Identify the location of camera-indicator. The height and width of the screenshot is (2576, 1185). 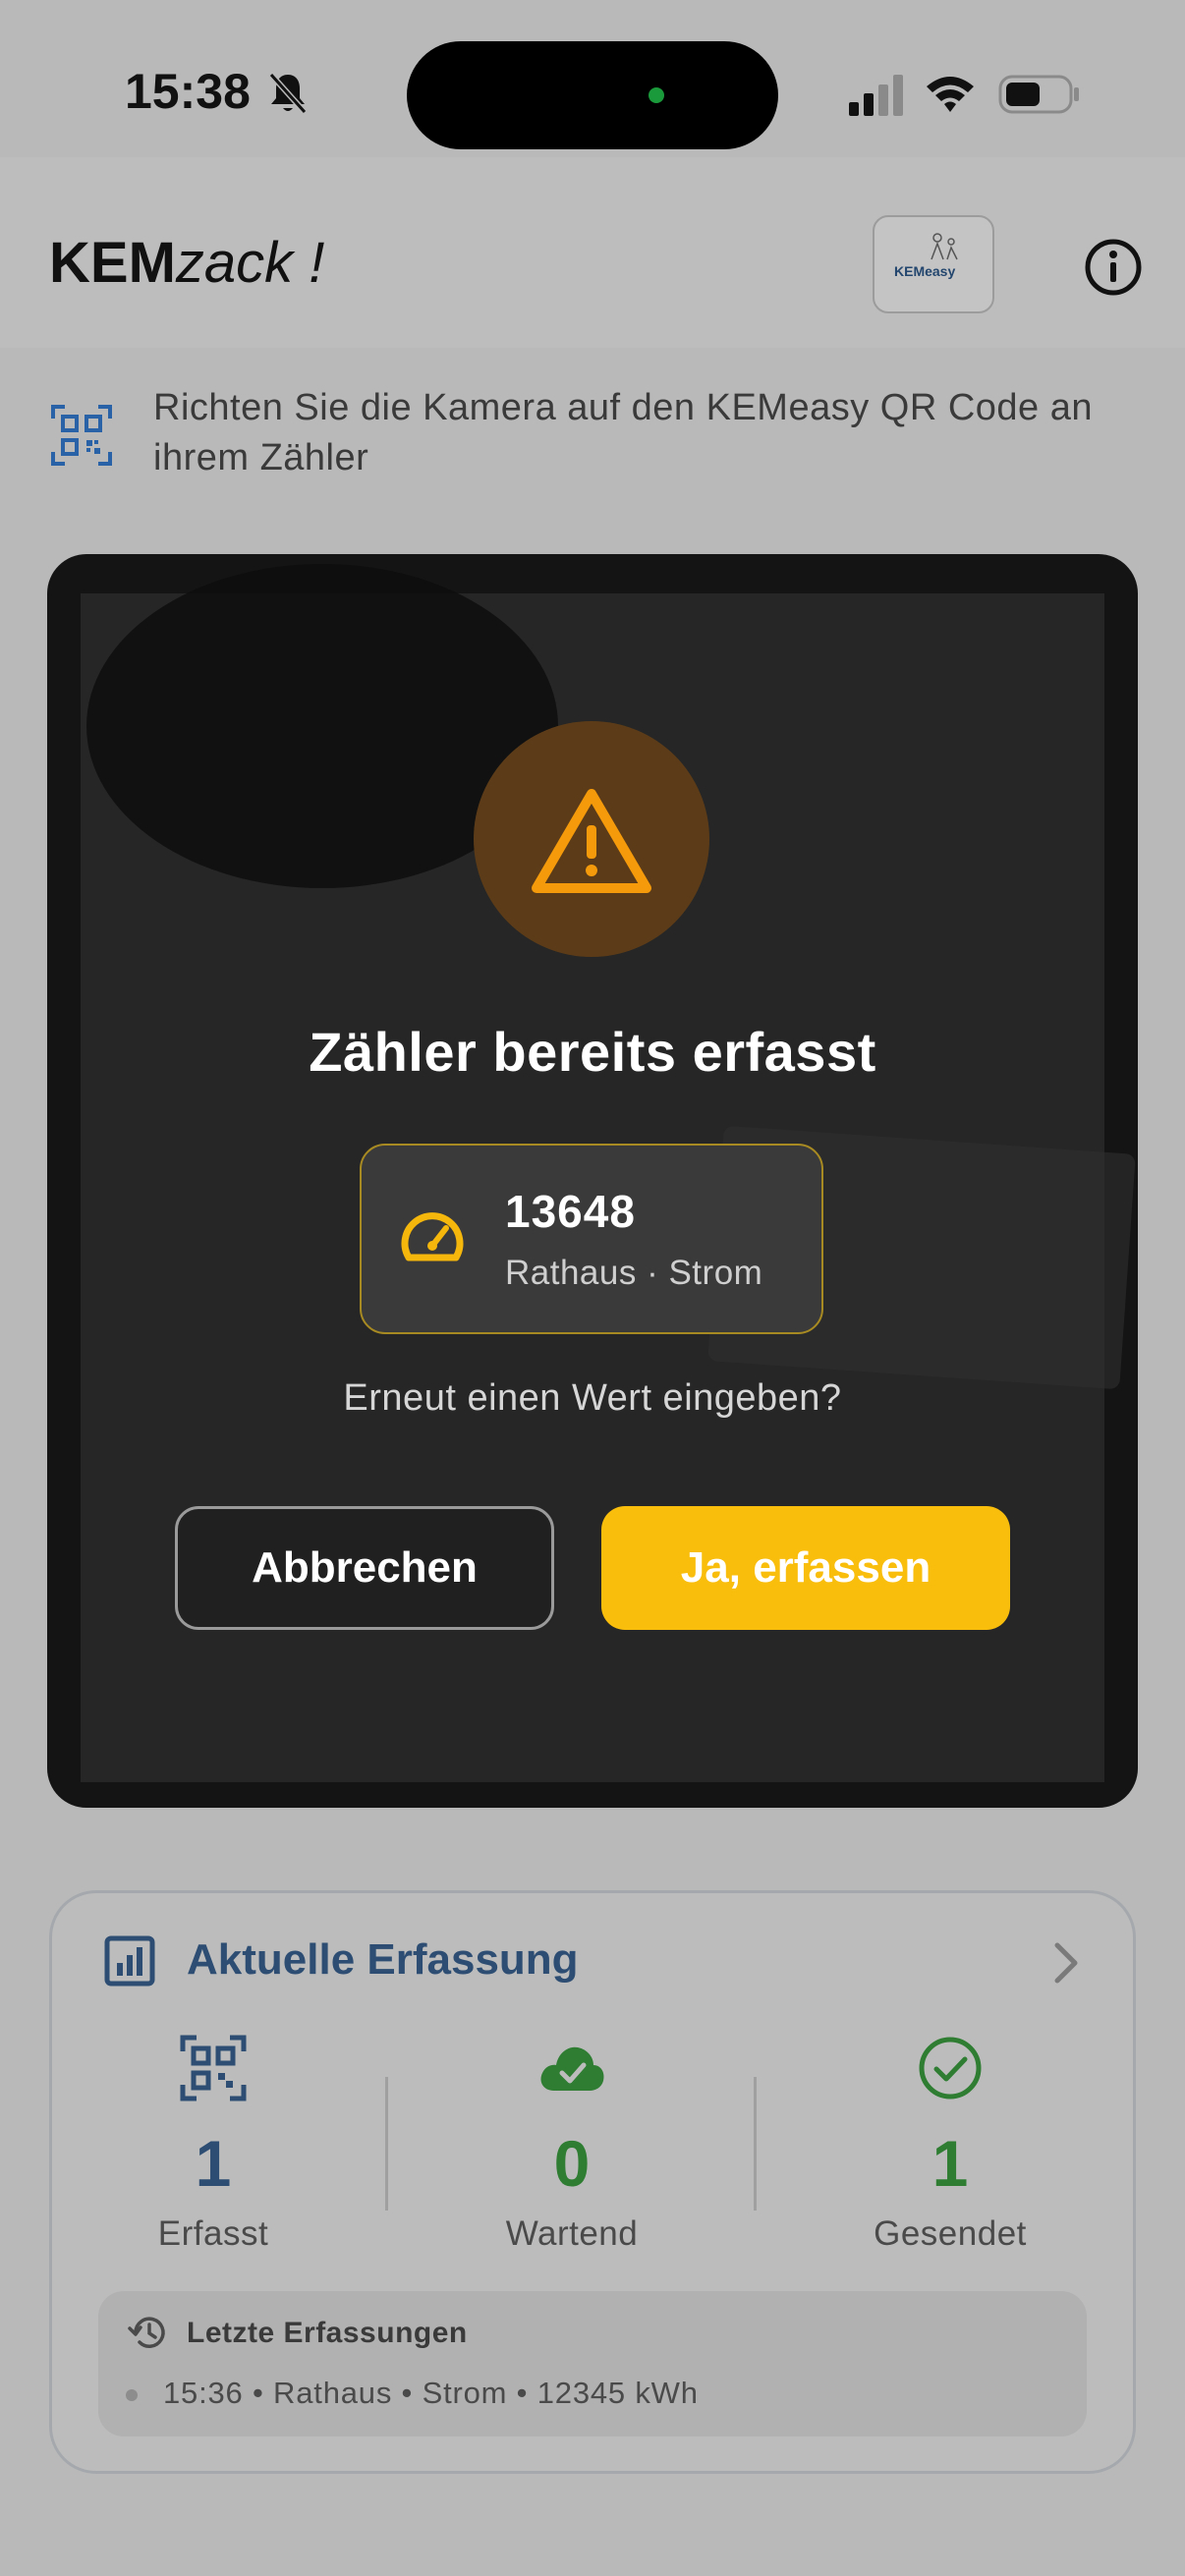
(656, 95).